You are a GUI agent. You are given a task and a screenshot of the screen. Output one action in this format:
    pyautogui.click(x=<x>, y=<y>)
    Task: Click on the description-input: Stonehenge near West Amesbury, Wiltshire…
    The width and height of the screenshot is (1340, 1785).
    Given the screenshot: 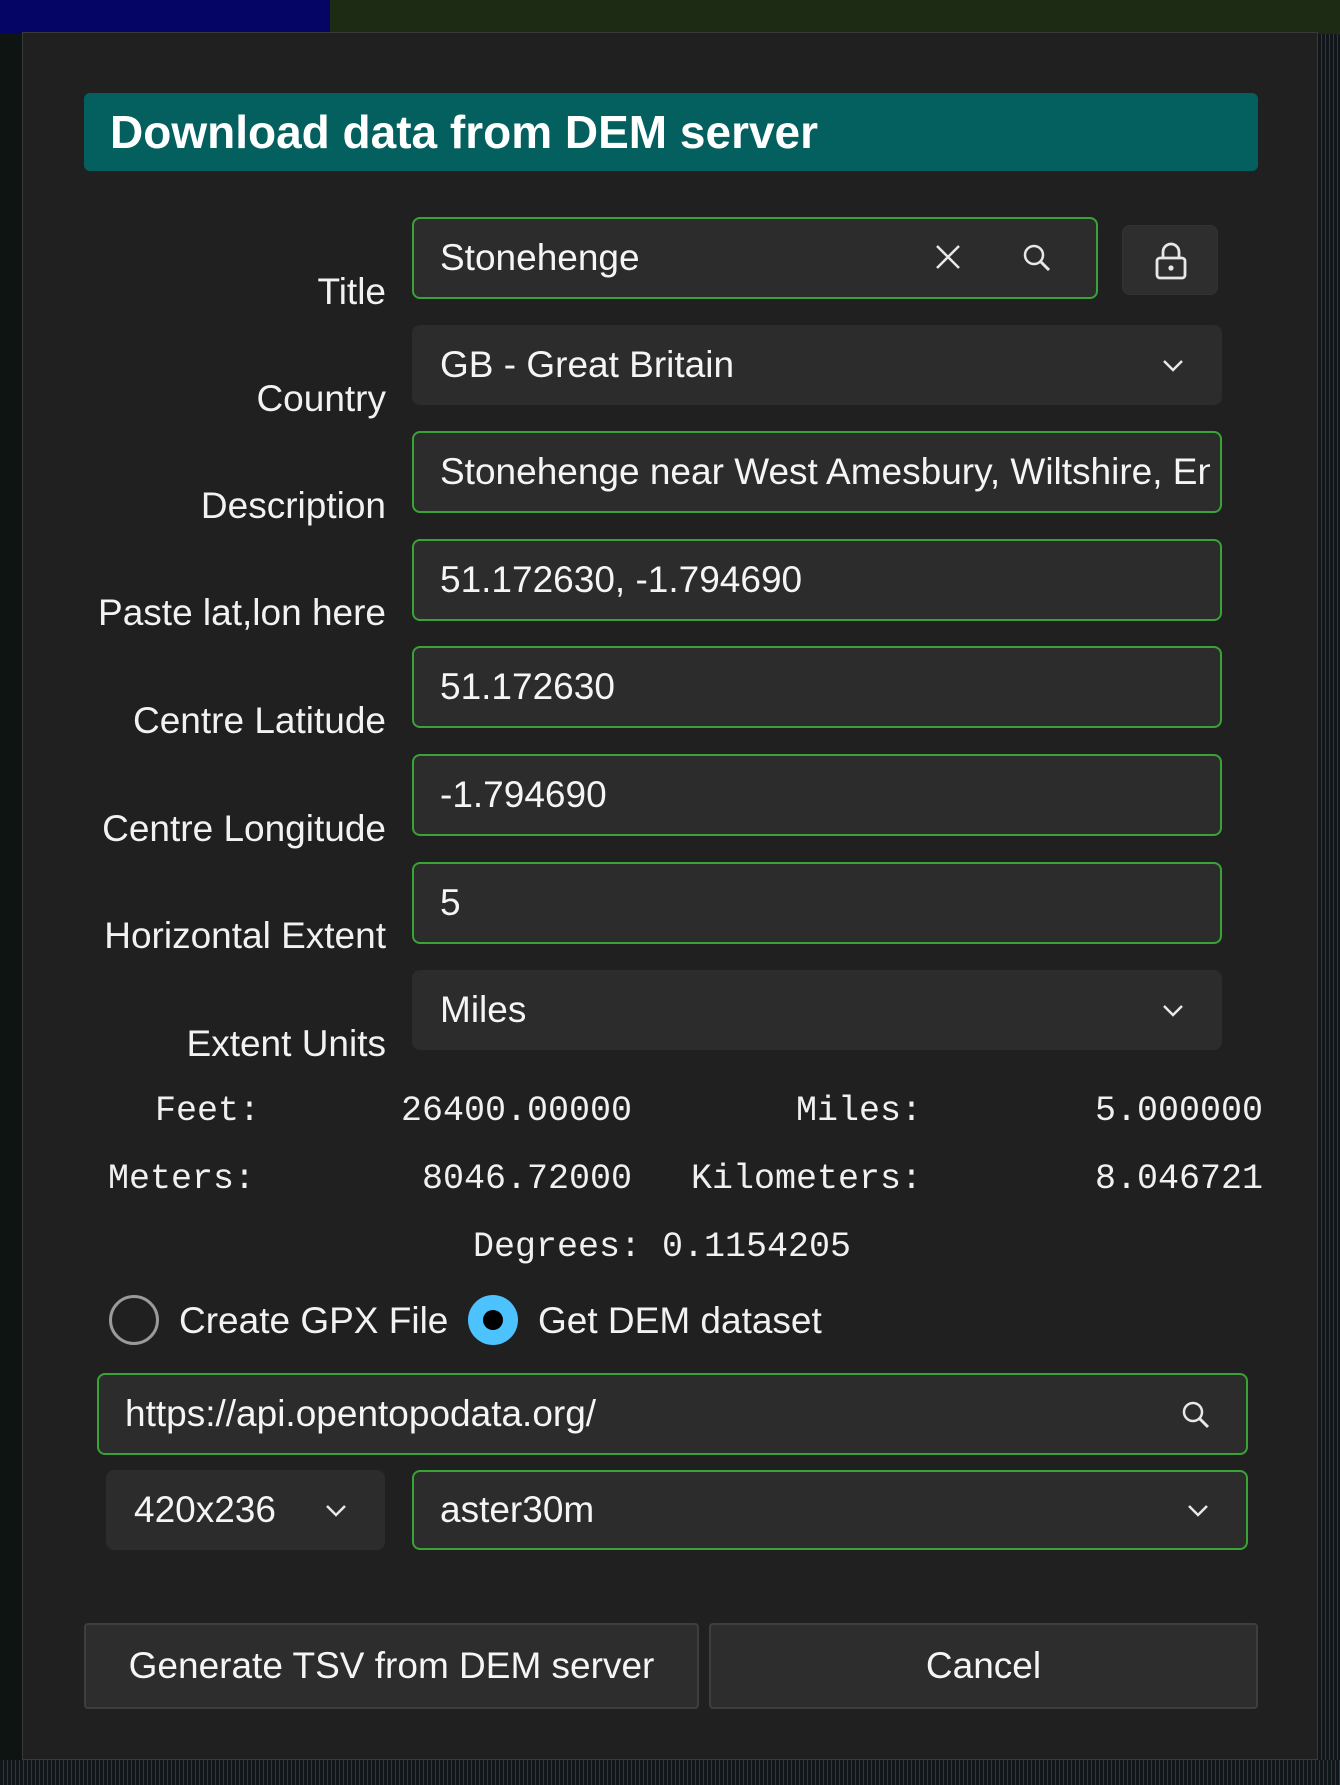 What is the action you would take?
    pyautogui.click(x=817, y=472)
    